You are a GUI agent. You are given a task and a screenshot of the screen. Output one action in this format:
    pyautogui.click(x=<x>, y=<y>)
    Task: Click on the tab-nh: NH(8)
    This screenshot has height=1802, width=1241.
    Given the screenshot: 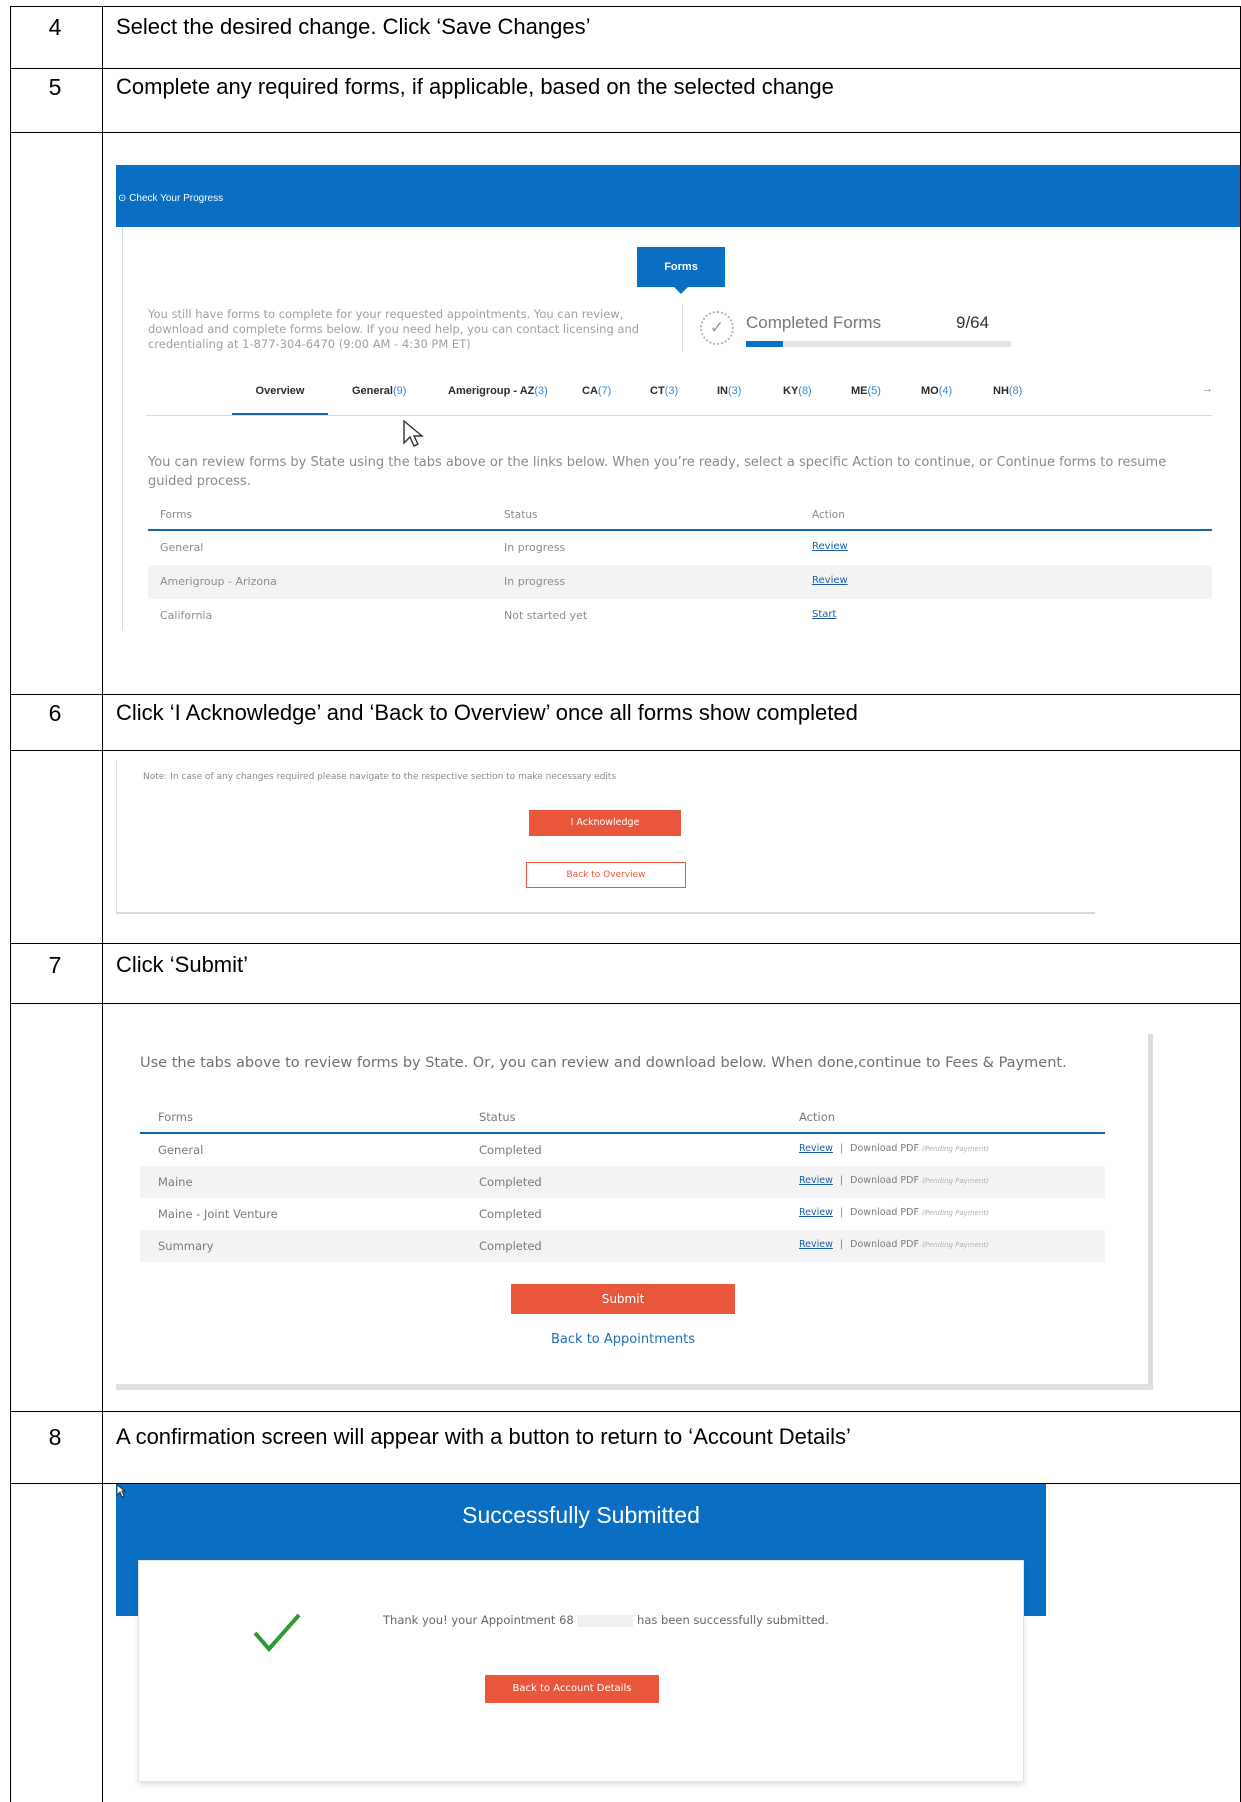 What is the action you would take?
    pyautogui.click(x=1007, y=391)
    